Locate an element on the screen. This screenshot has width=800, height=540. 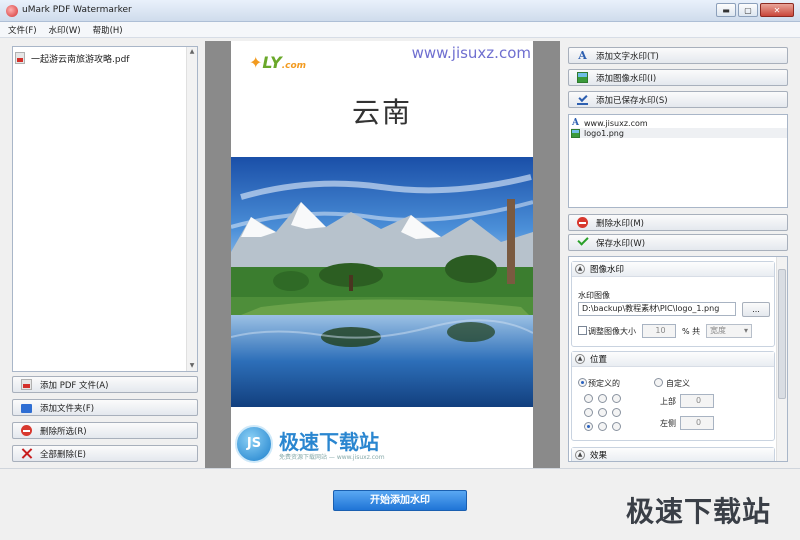
list-item: A www.jisuxz.com is located at coordinates (609, 123).